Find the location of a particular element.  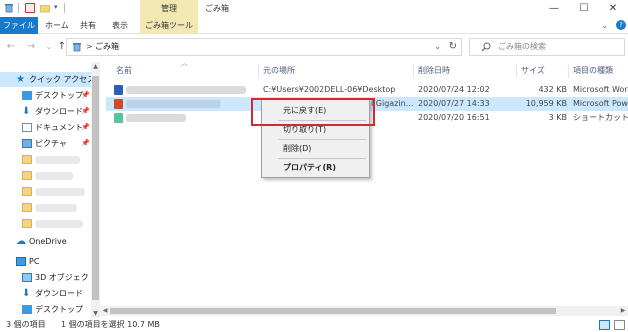

sidebar-item-3d-objects: 3D オブジェクト is located at coordinates (48, 277).